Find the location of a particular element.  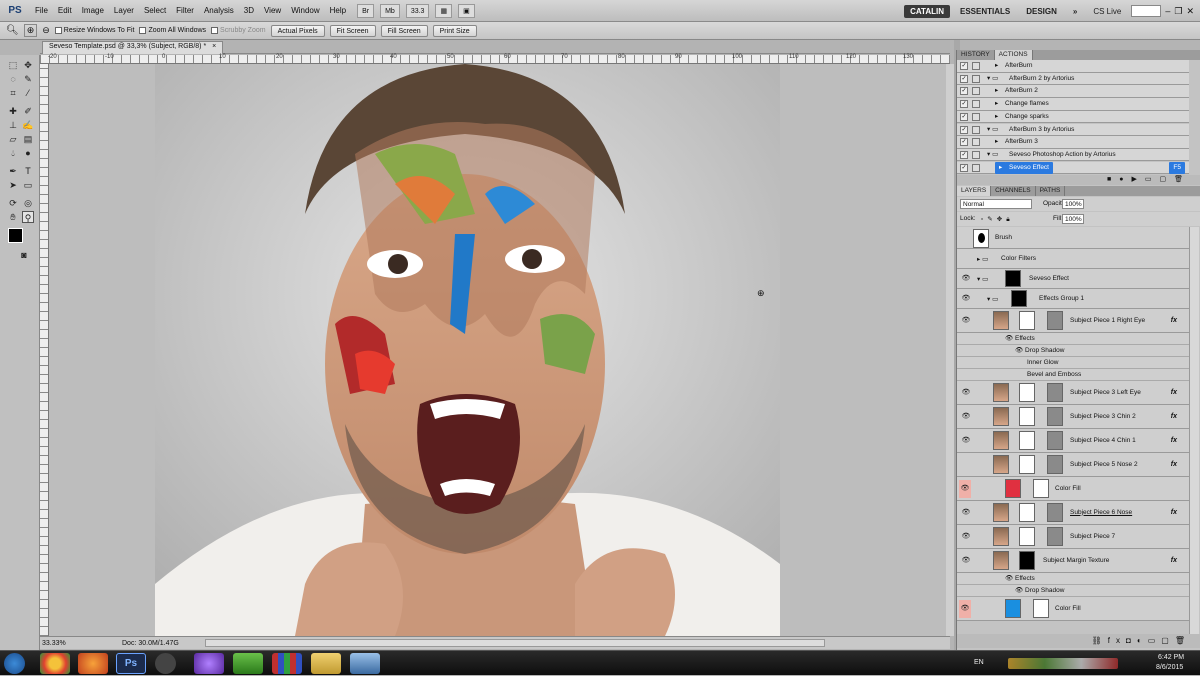

scrubby-zoom-checkbox: Scrubby Zoom is located at coordinates (238, 30).